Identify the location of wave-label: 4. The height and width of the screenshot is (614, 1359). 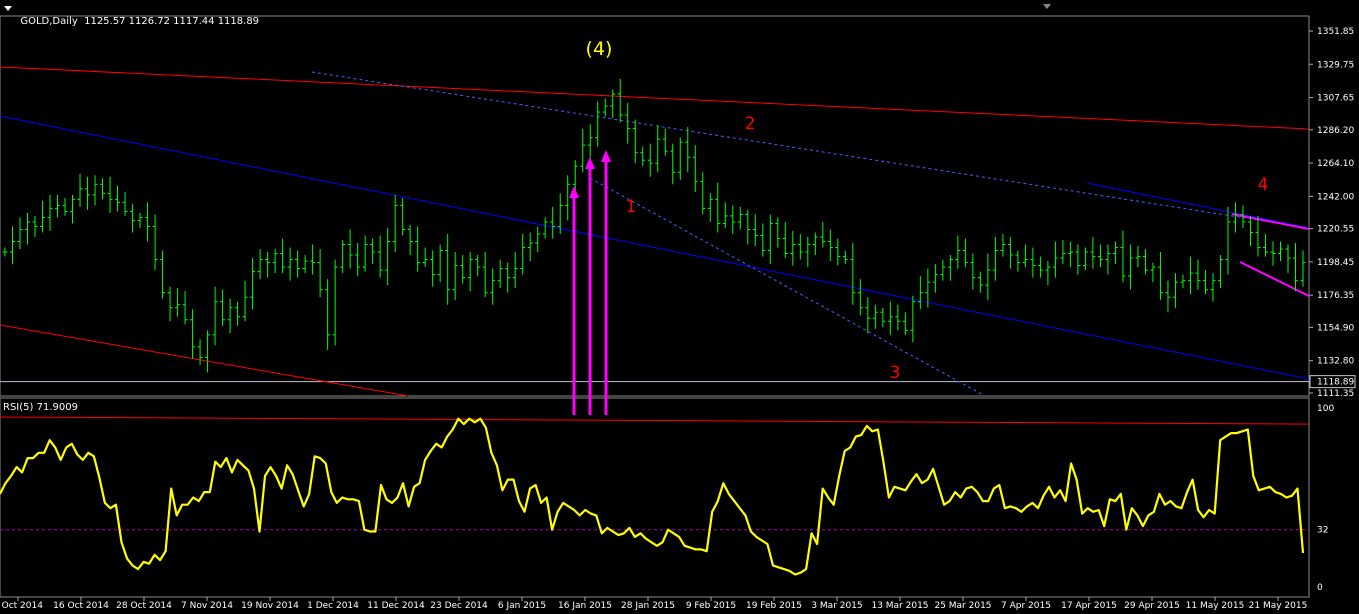
(1263, 185).